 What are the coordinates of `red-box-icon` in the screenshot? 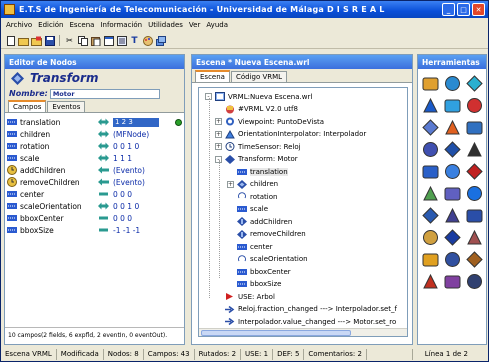 It's located at (474, 171).